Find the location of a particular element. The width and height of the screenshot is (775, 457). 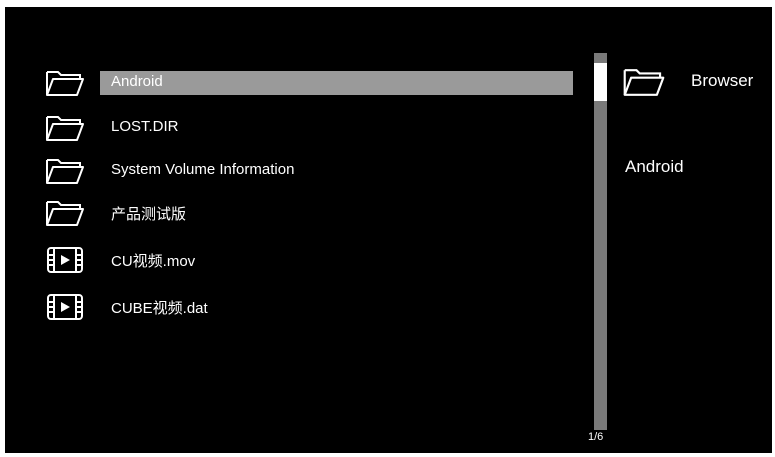

file-item-label: System Volume Information is located at coordinates (203, 169).